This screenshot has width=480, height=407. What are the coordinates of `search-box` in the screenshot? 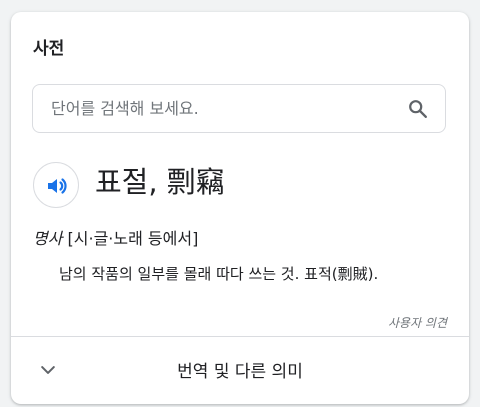 It's located at (239, 108).